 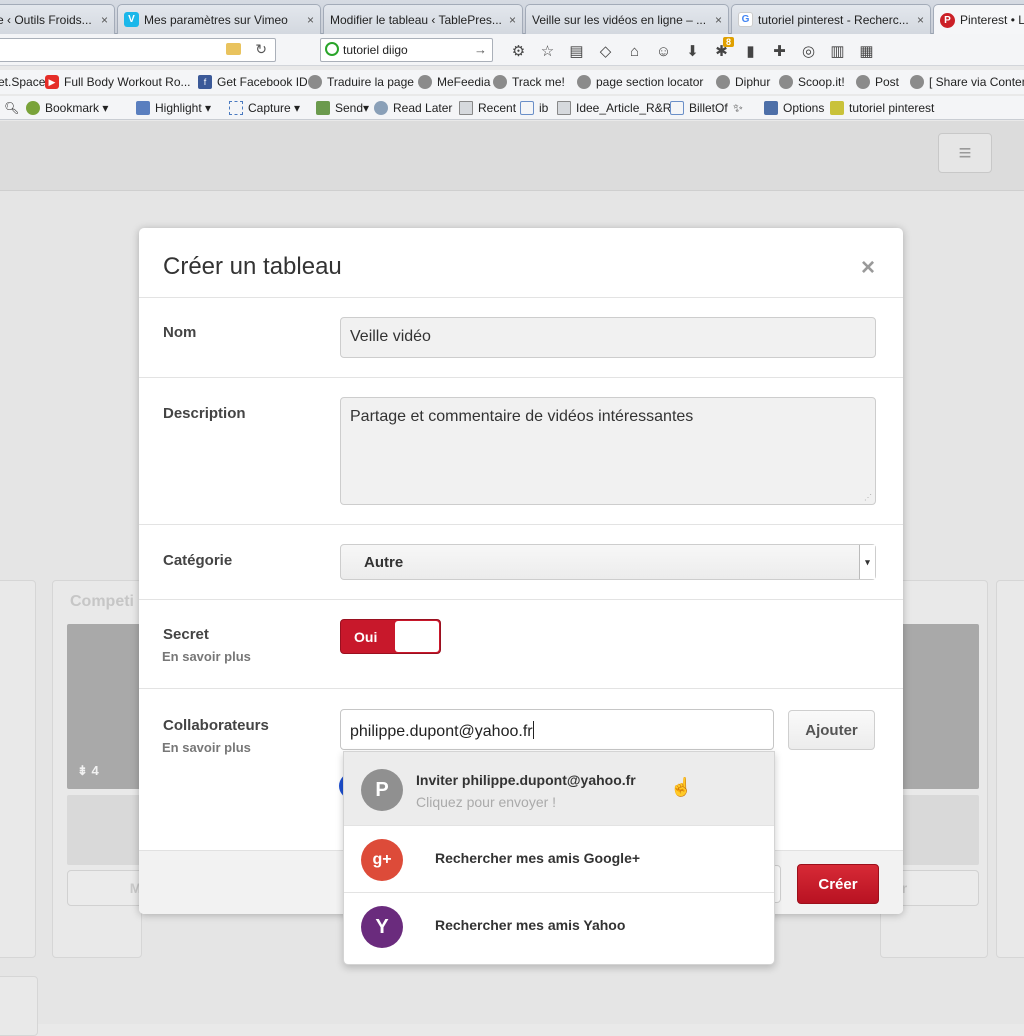 What do you see at coordinates (423, 108) in the screenshot?
I see `toolbar-item-label: Read Later` at bounding box center [423, 108].